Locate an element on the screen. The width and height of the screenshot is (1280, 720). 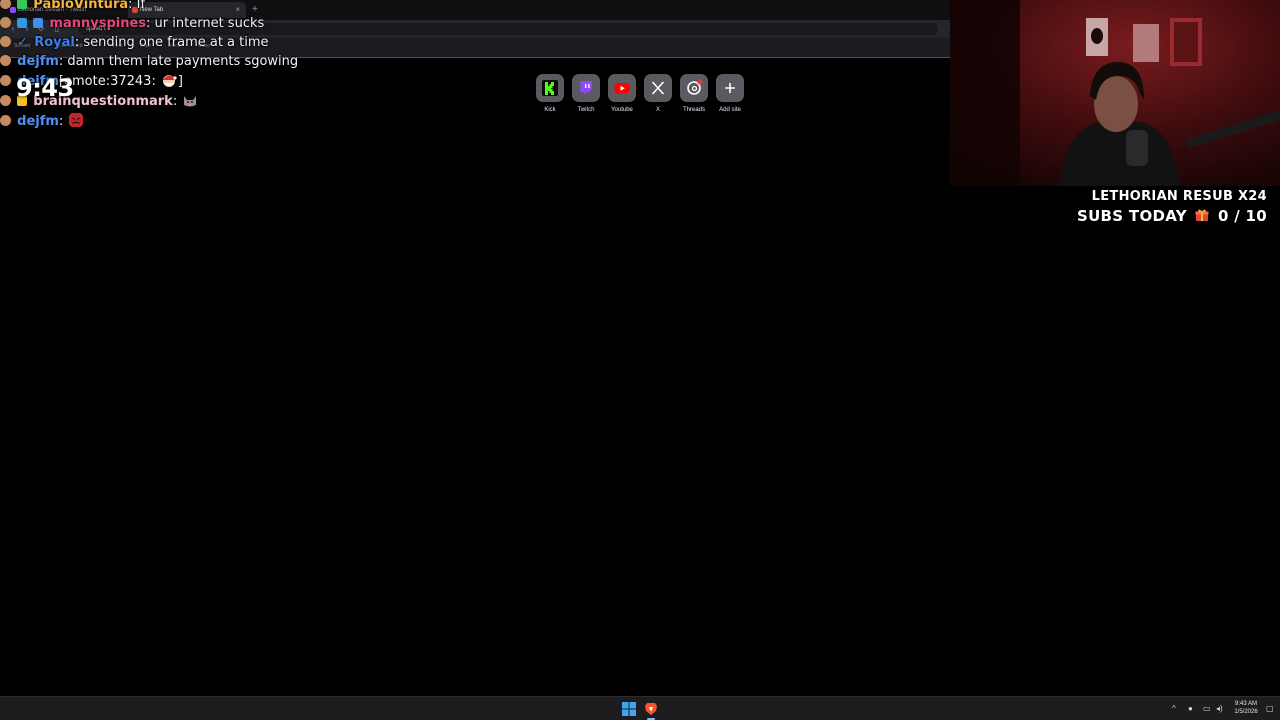
chat-message: dejfm: is located at coordinates (42, 121).